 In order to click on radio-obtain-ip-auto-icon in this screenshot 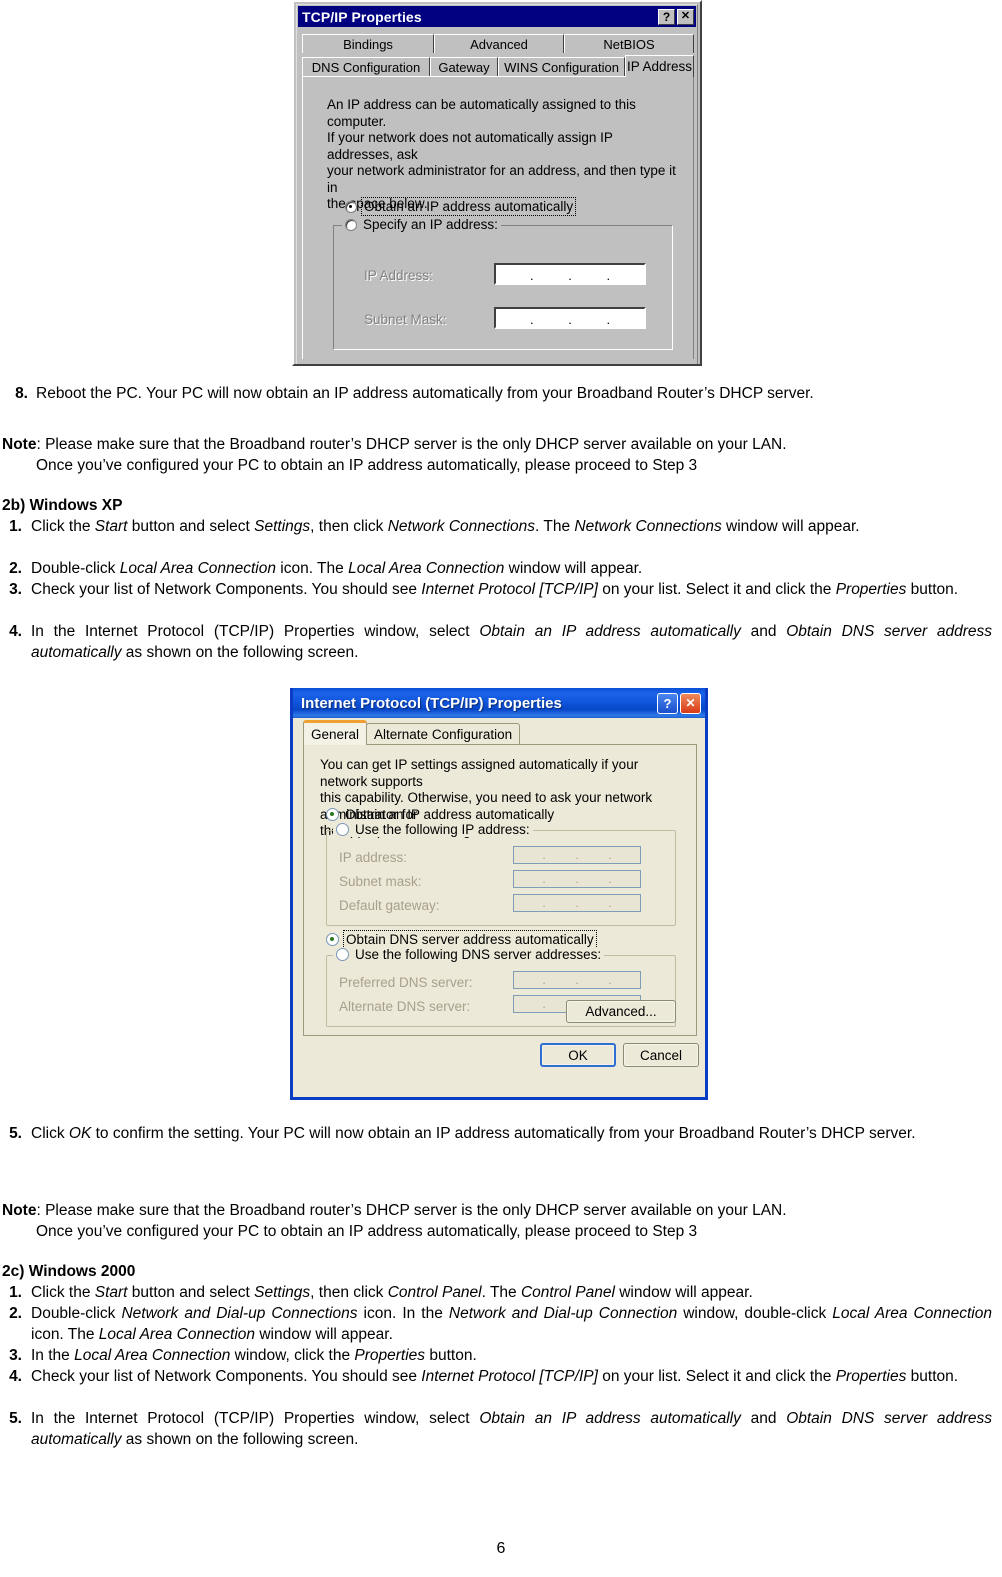, I will do `click(351, 206)`.